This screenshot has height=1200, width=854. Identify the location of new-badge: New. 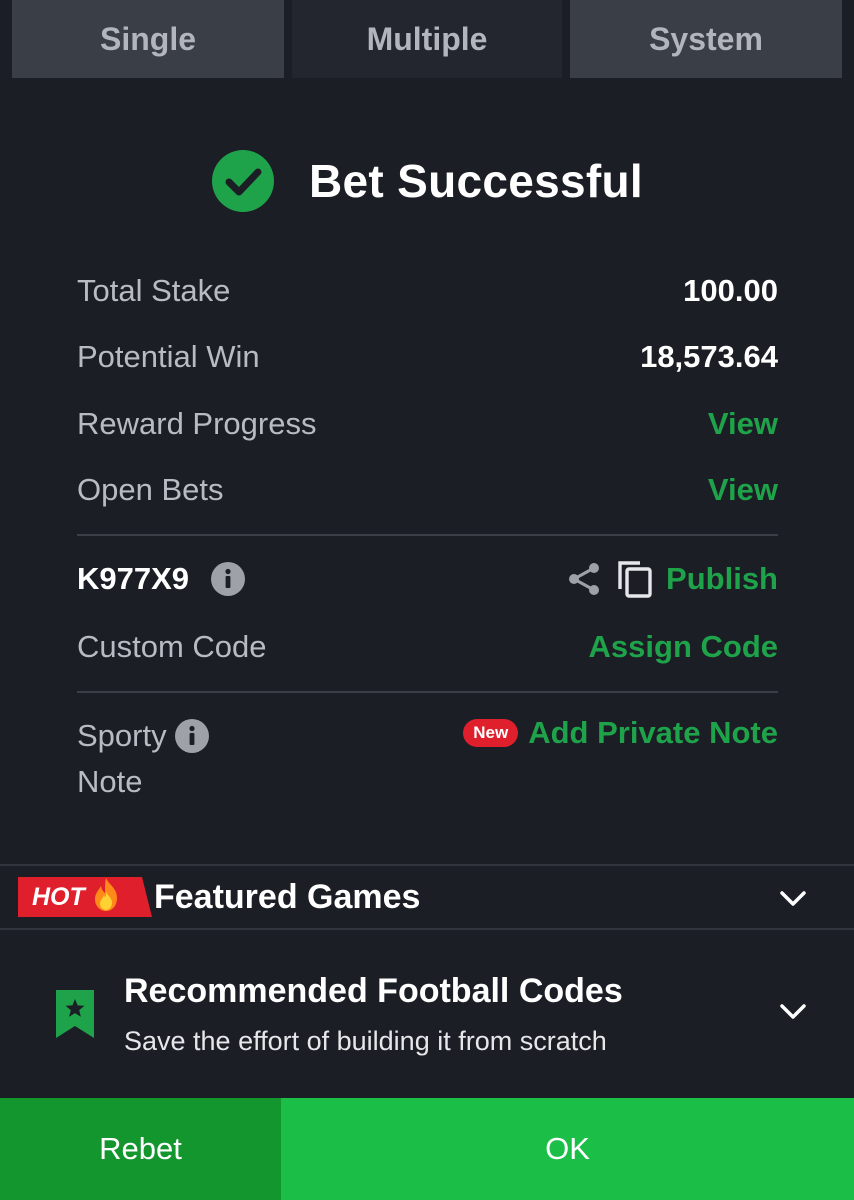
(491, 733).